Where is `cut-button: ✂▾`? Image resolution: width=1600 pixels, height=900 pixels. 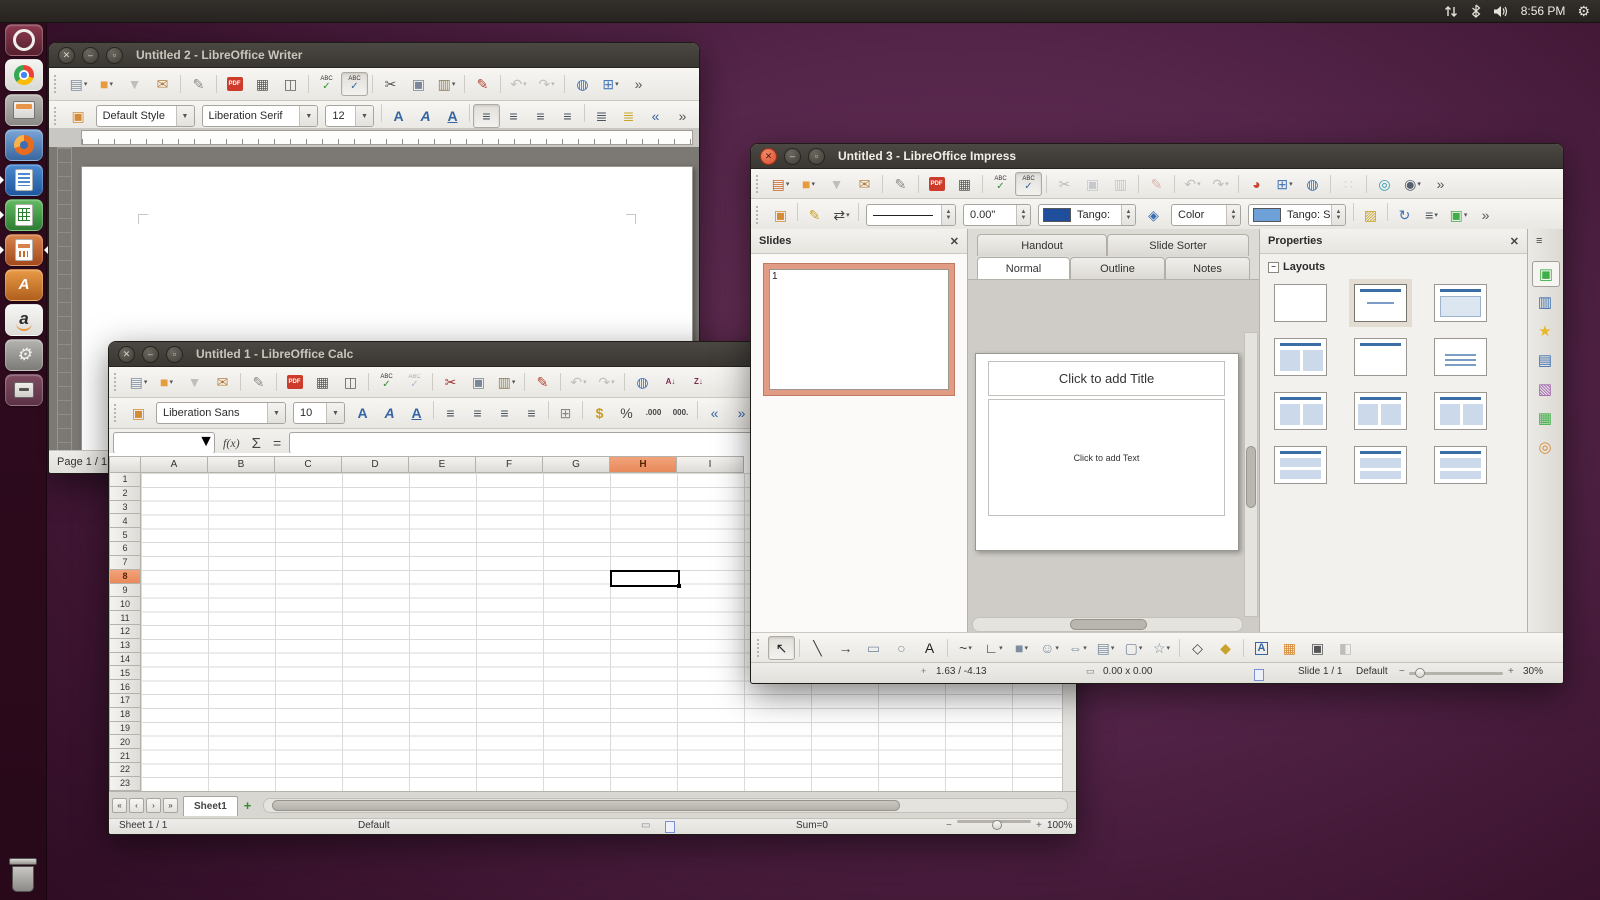 cut-button: ✂▾ is located at coordinates (390, 84).